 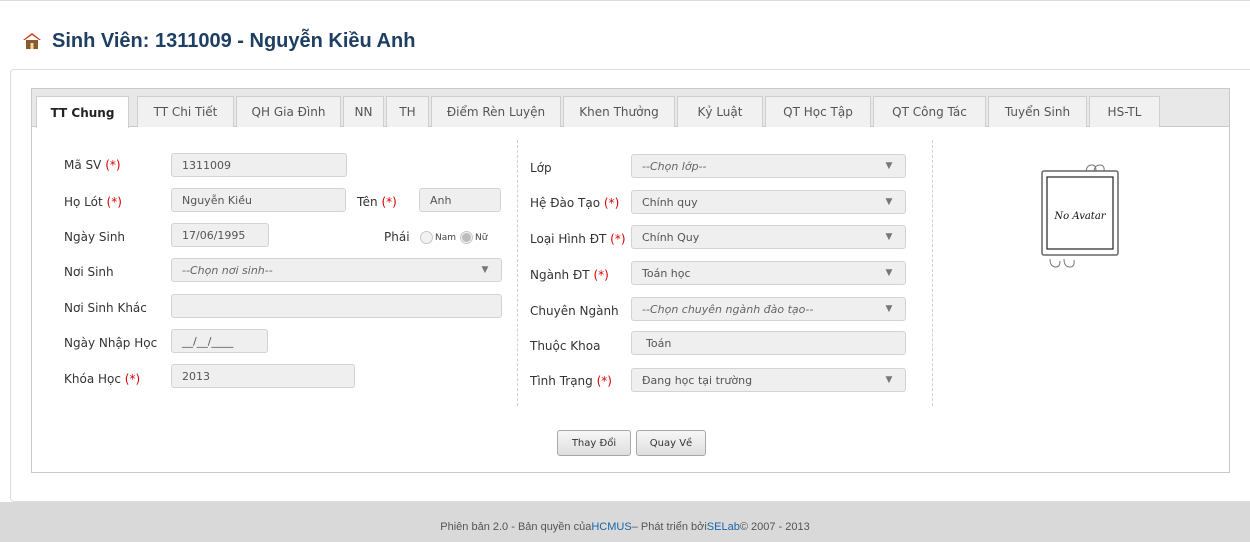 I want to click on tab-label: QT Học Tập, so click(x=818, y=112).